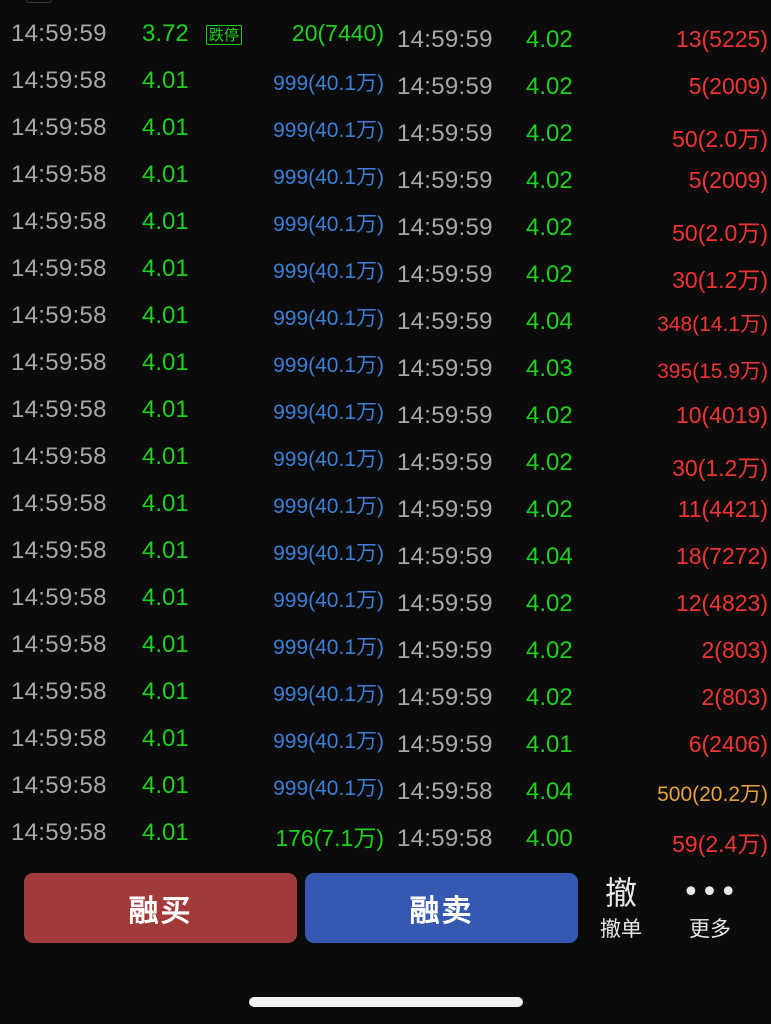 This screenshot has height=1024, width=771. Describe the element at coordinates (721, 415) in the screenshot. I see `trade-volume: 10(4019)` at that location.